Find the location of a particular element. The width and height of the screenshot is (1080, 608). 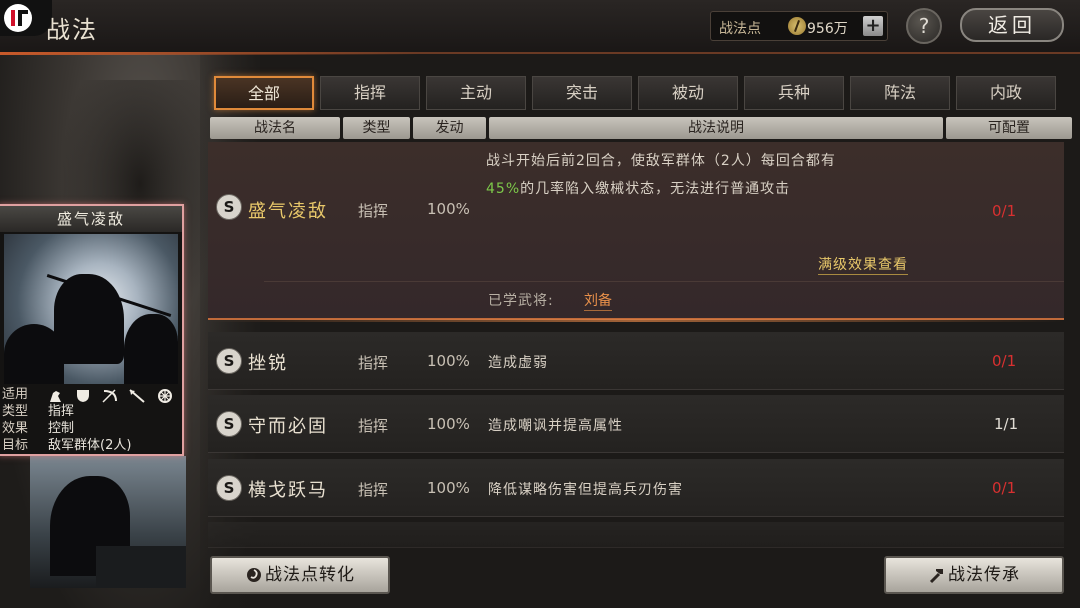

probability-value: 45% is located at coordinates (503, 189).